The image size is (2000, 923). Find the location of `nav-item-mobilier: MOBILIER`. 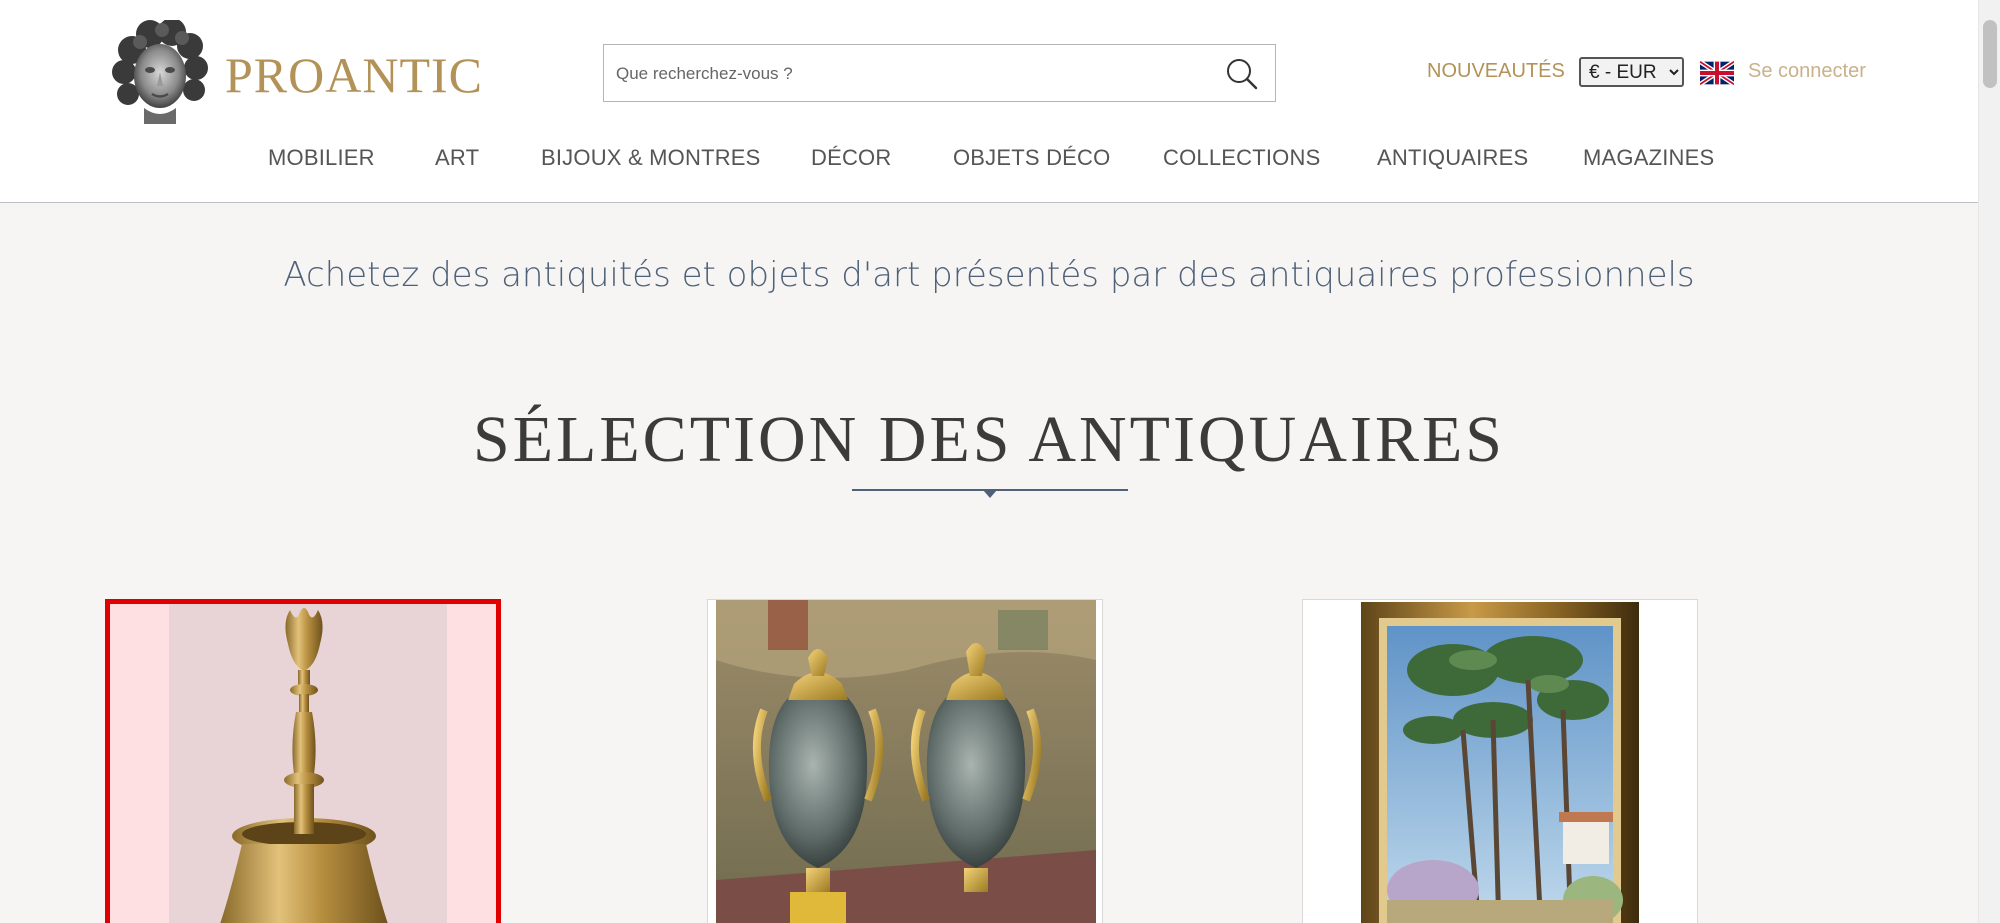

nav-item-mobilier: MOBILIER is located at coordinates (321, 158).